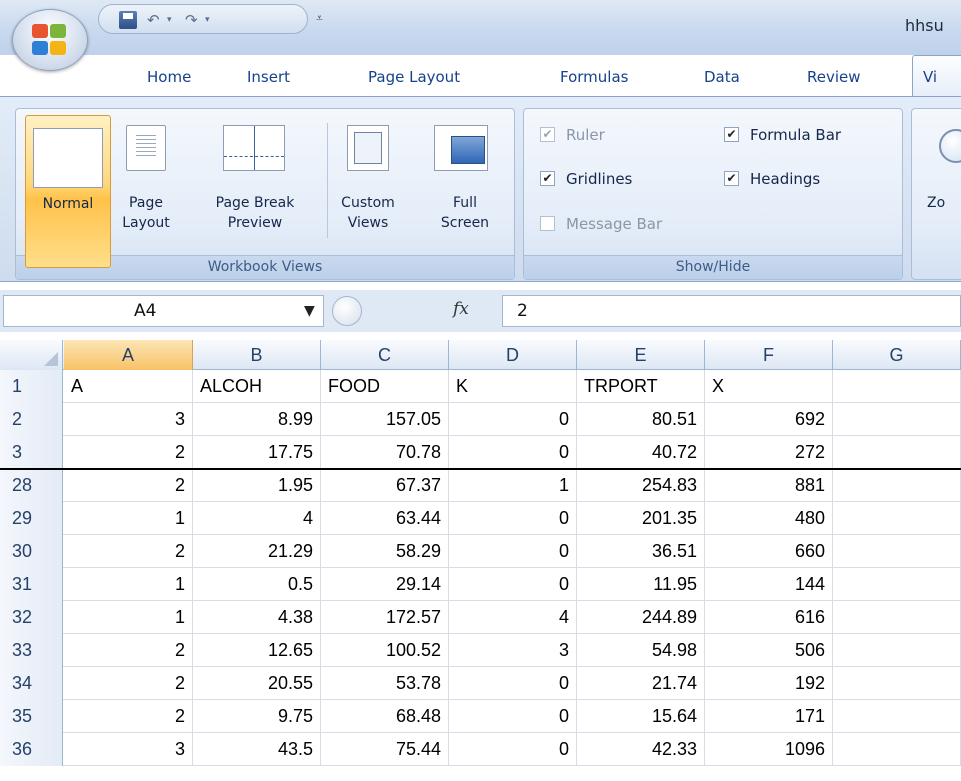  I want to click on cell-c35: 68.48, so click(385, 716).